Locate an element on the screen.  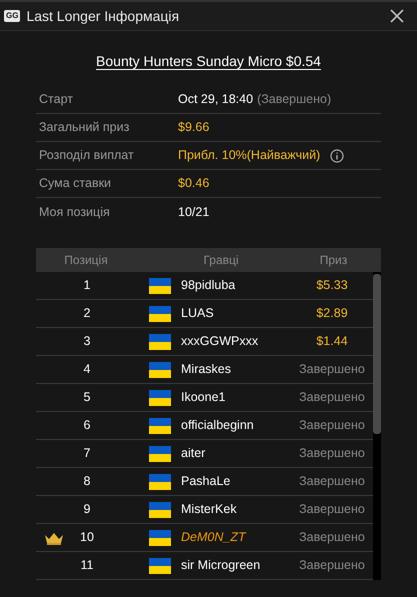
info-label: Сума ставки is located at coordinates (75, 183).